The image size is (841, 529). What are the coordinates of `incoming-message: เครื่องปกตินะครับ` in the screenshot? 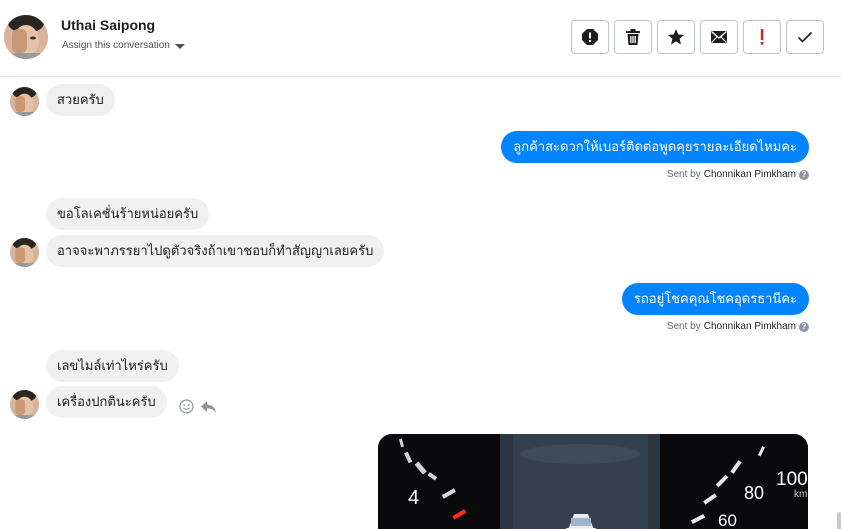 It's located at (106, 402).